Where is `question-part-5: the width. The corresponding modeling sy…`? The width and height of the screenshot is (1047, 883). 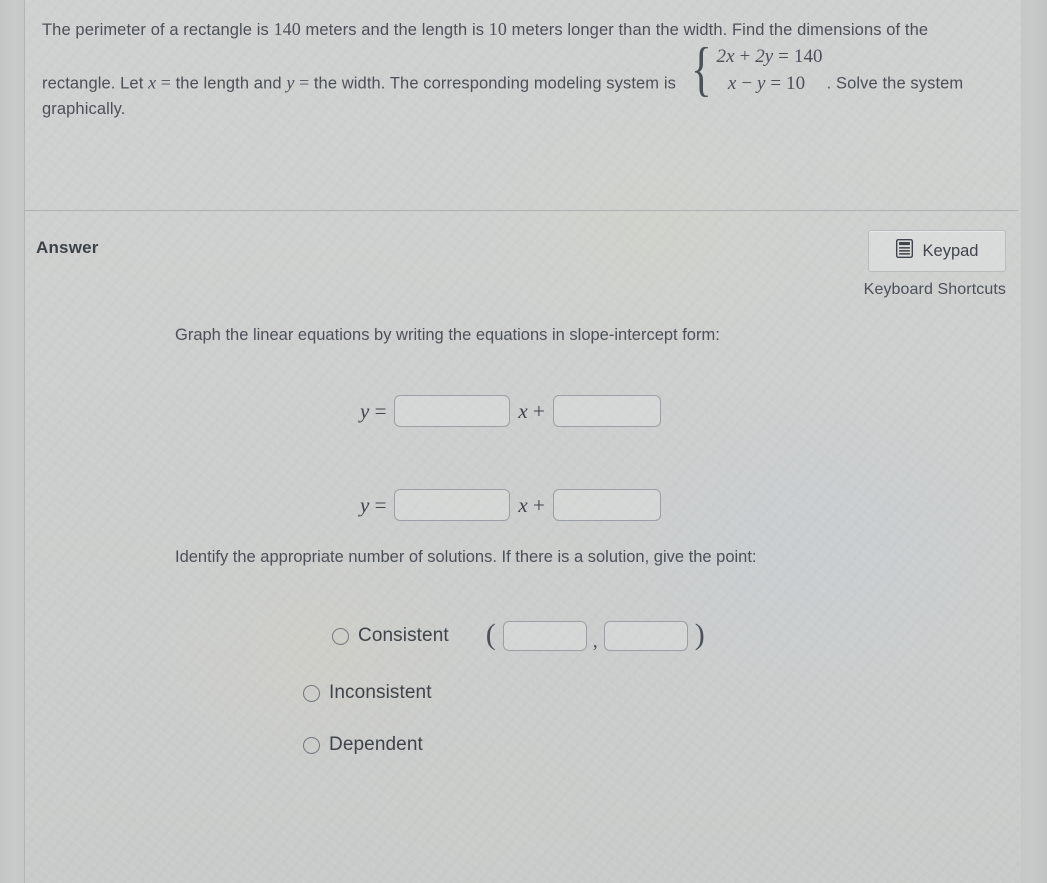 question-part-5: the width. The corresponding modeling sy… is located at coordinates (497, 83).